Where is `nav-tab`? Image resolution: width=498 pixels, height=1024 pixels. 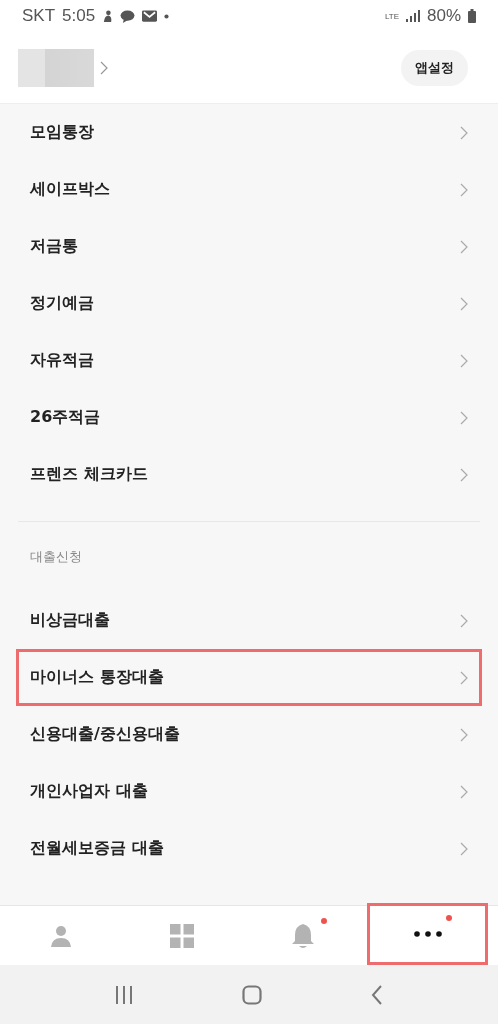 nav-tab is located at coordinates (427, 934).